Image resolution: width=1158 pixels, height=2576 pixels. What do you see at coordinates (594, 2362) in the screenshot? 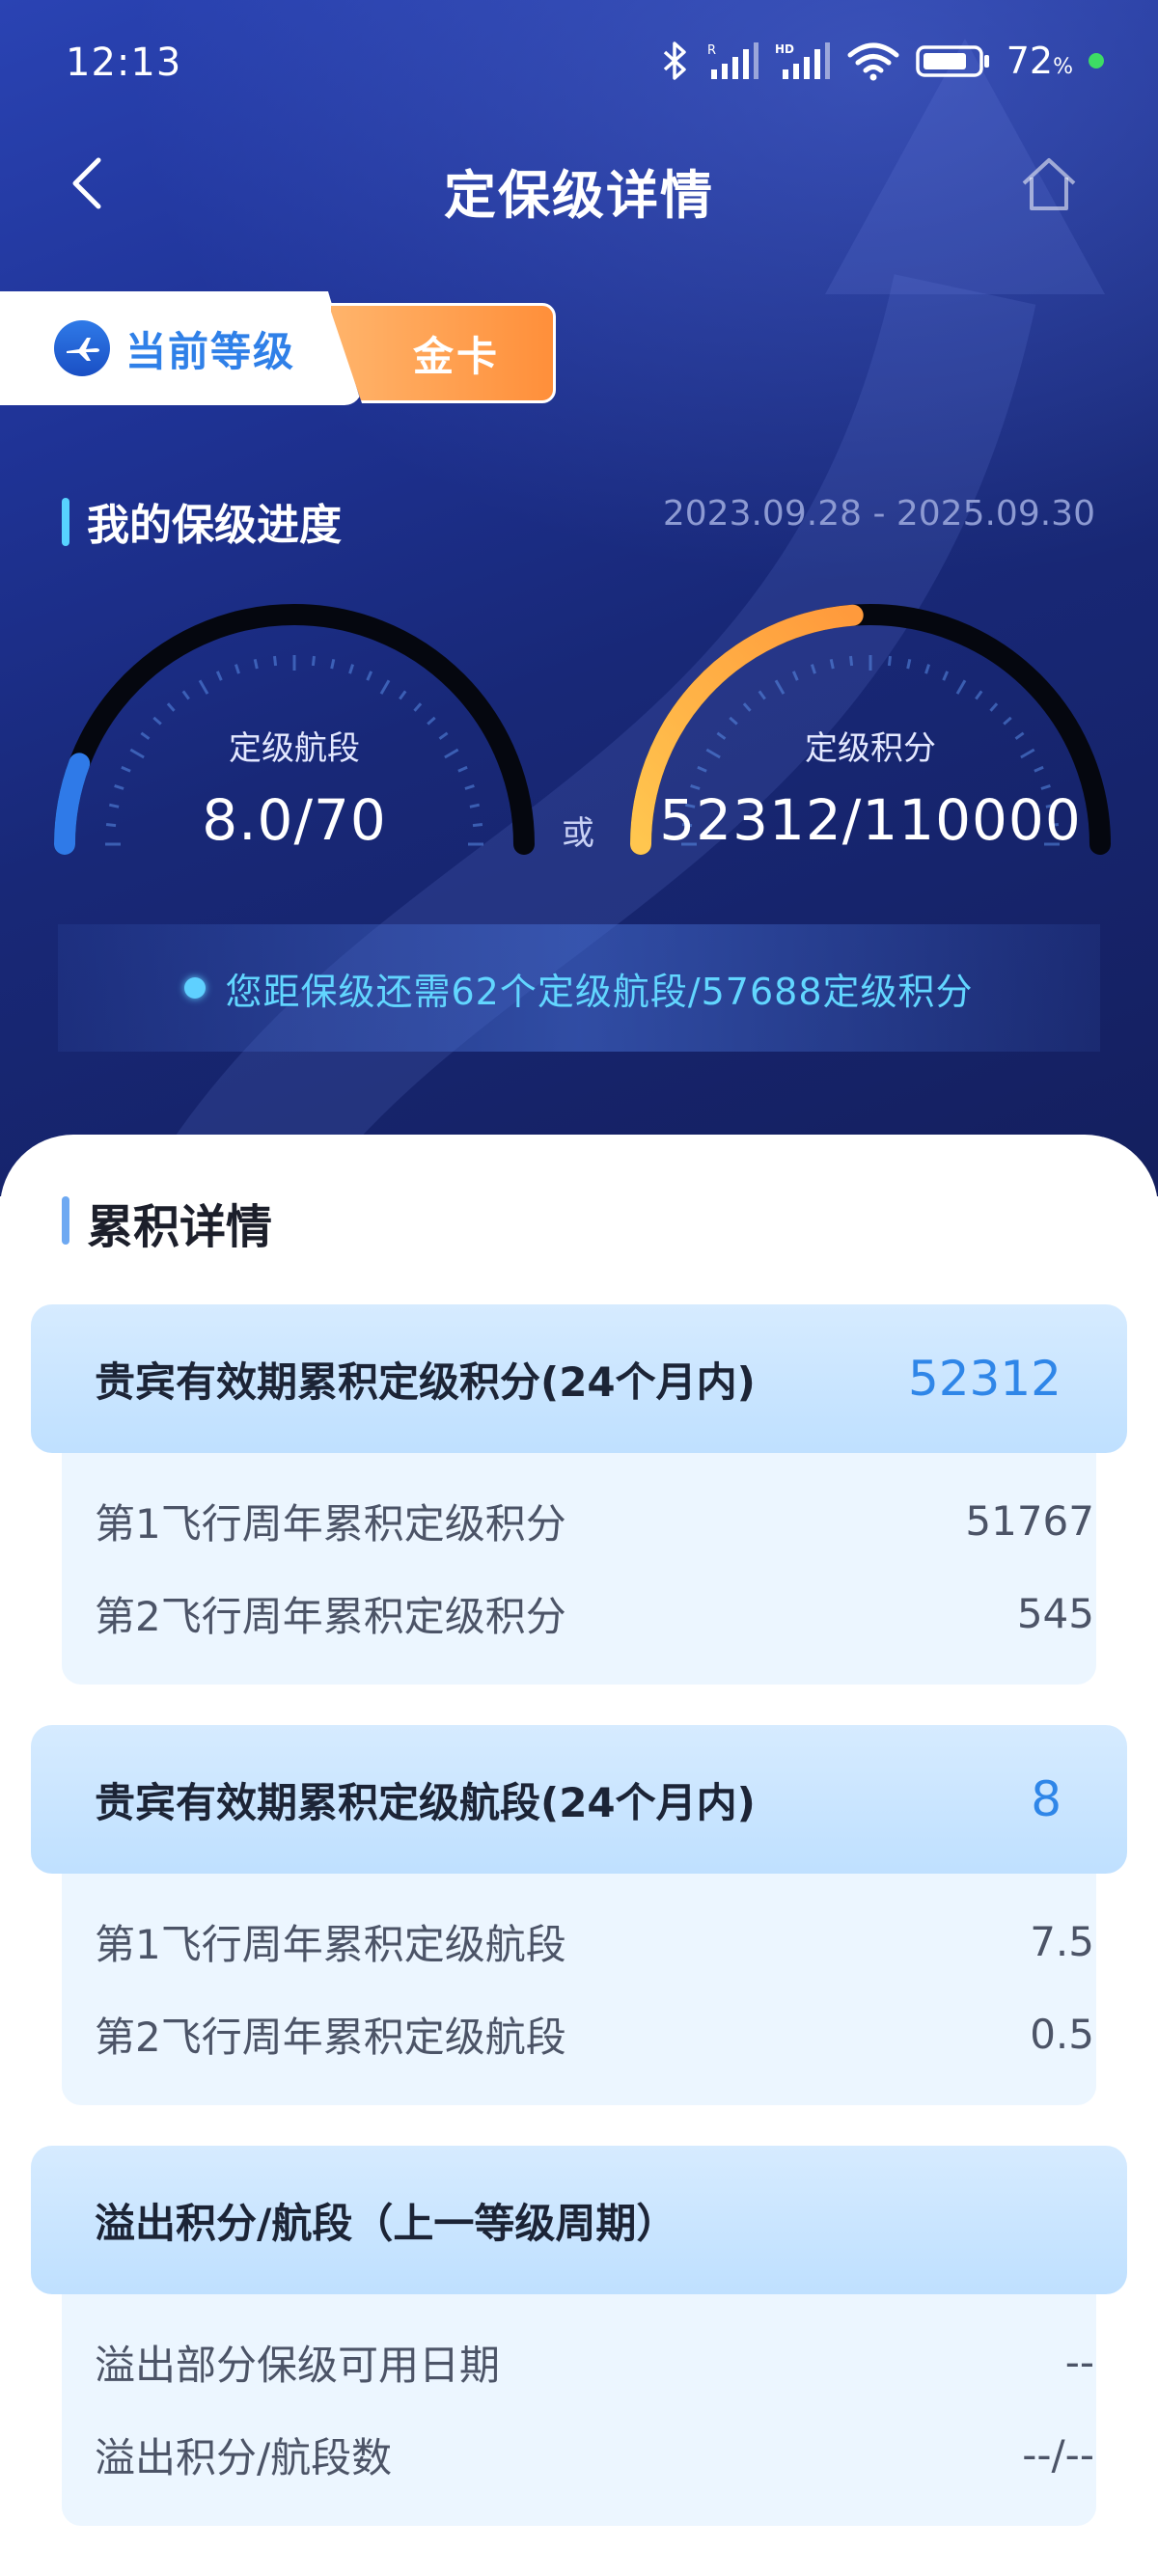
I see `detail-row: 溢出部分保级可用日期 --` at bounding box center [594, 2362].